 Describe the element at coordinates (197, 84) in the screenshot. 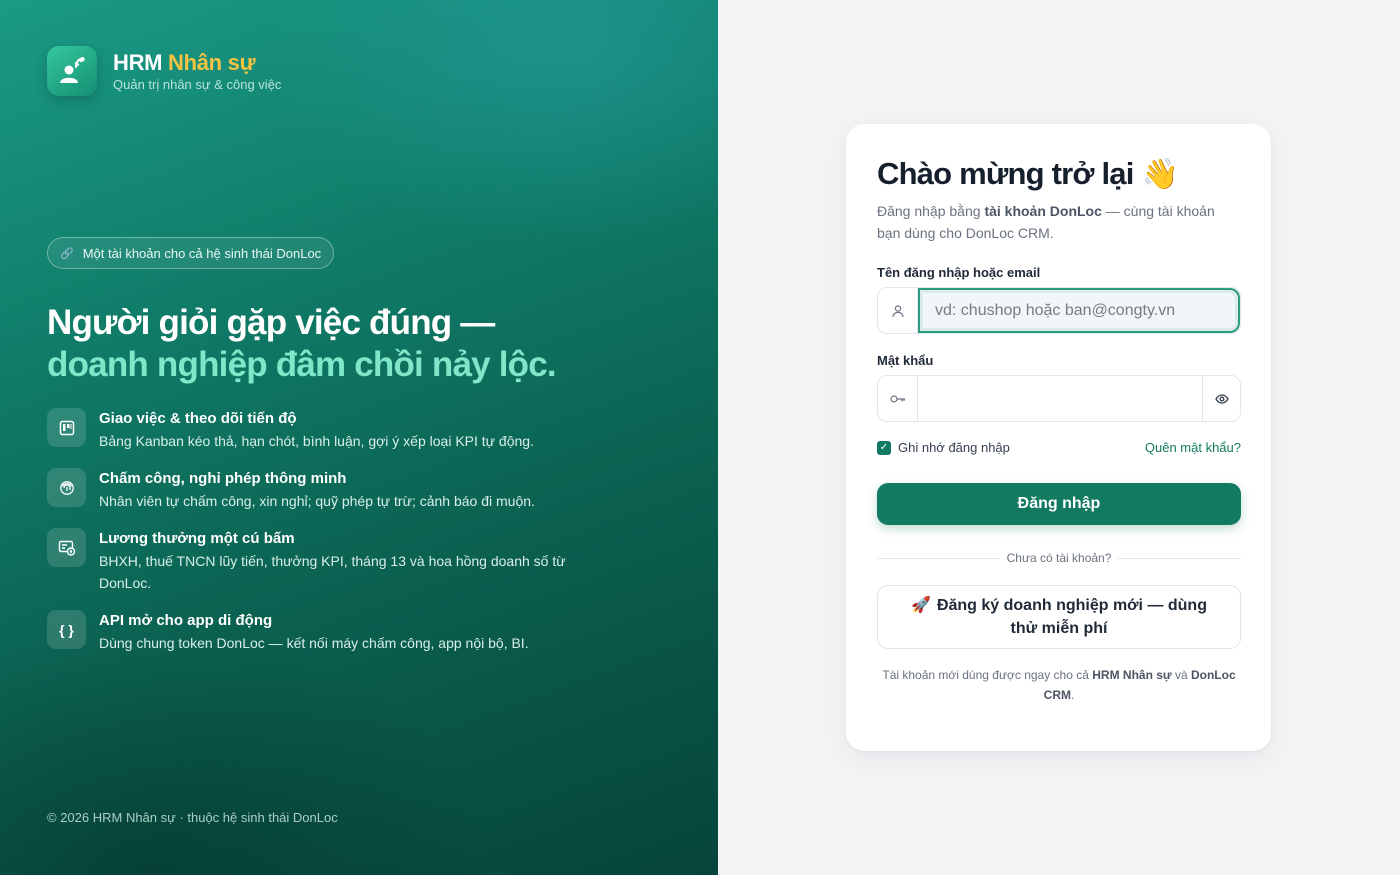

I see `brand-subtitle: Quản trị nhân sự & công việc` at that location.